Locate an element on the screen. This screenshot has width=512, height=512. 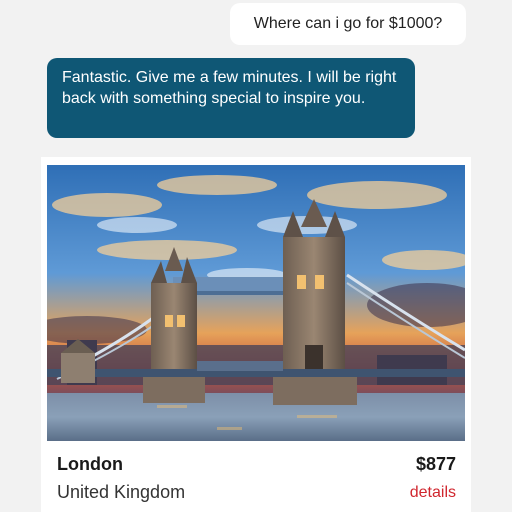
destination-city: London is located at coordinates (90, 464).